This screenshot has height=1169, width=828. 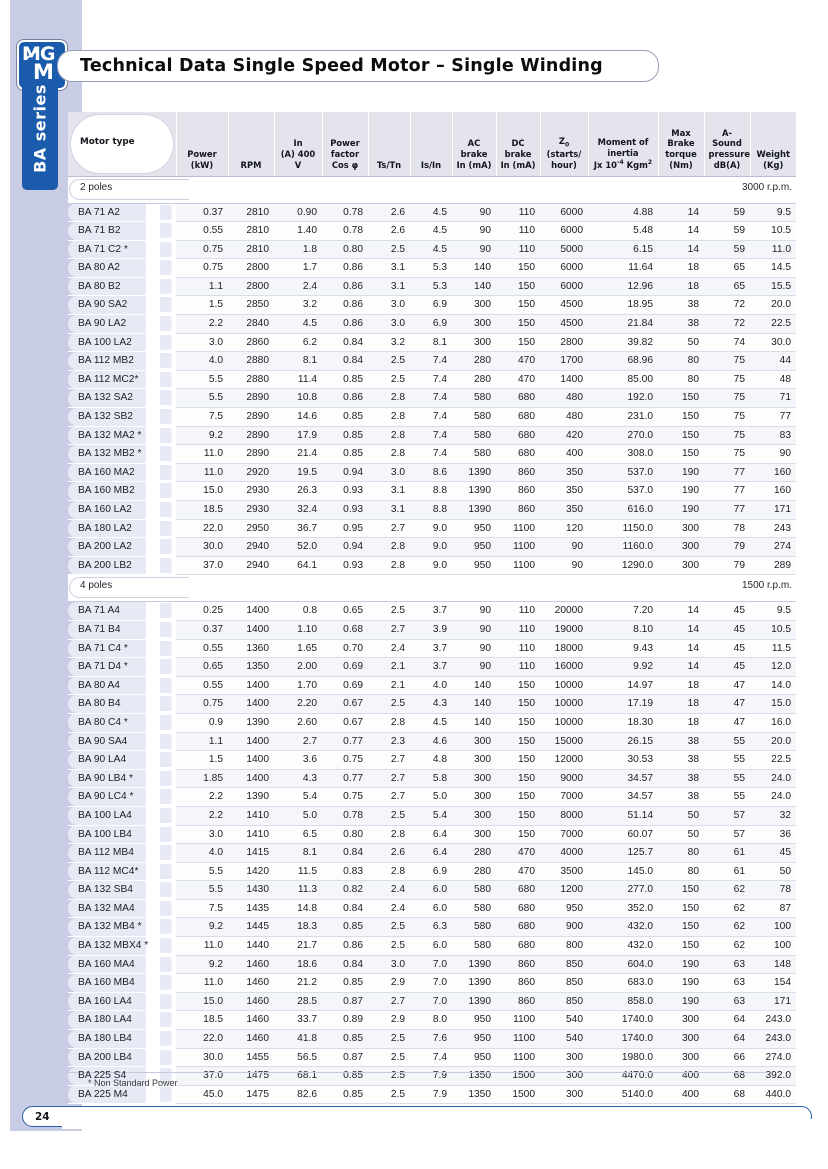 I want to click on motor-type-cell: BA 80 B4, so click(x=122, y=704).